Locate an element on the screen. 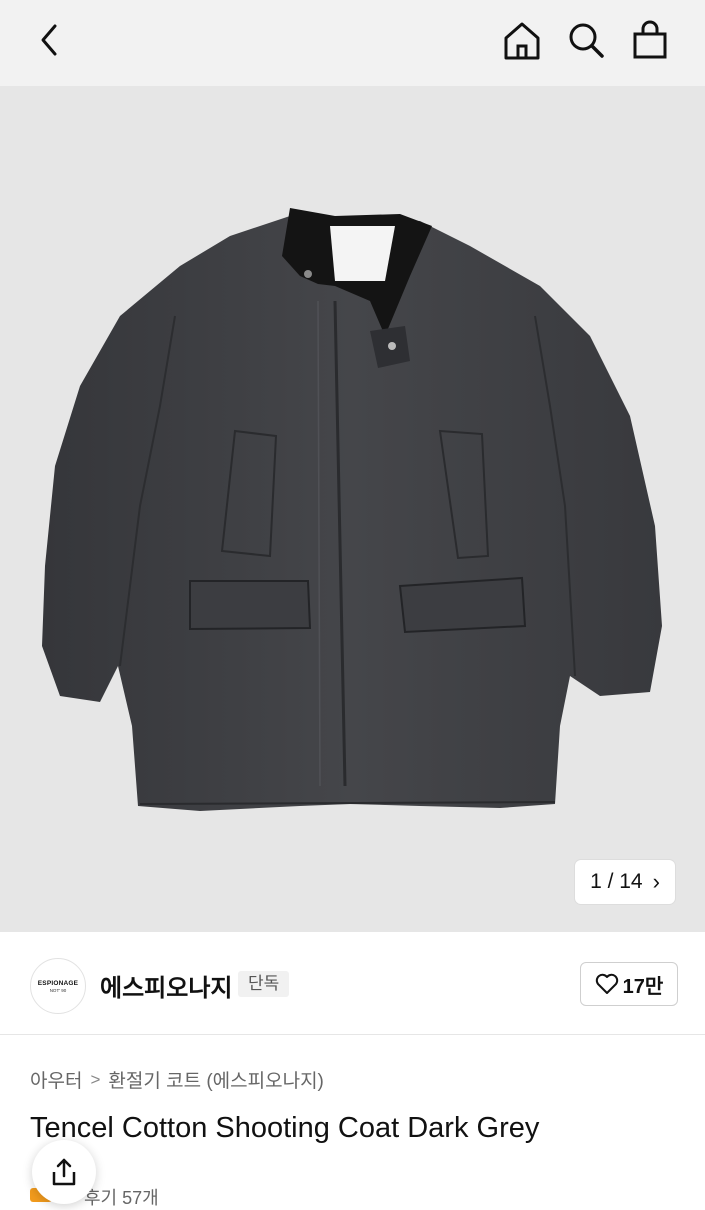 The image size is (705, 1210). share-button is located at coordinates (64, 1172).